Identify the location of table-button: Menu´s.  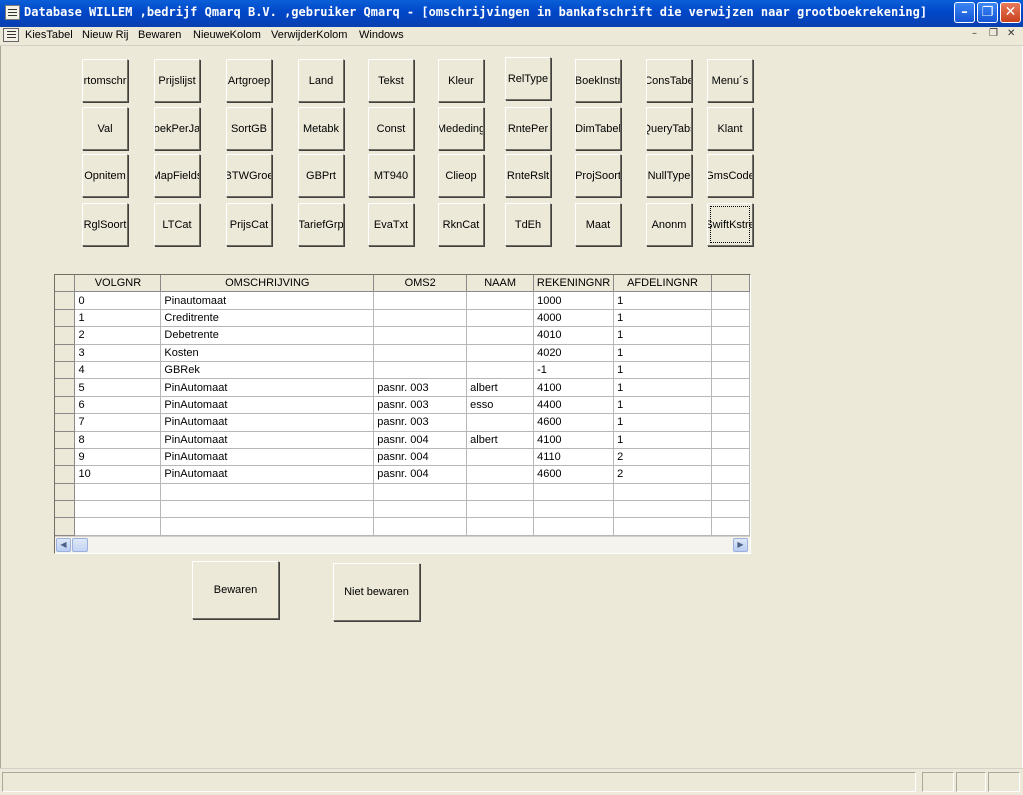
(730, 80).